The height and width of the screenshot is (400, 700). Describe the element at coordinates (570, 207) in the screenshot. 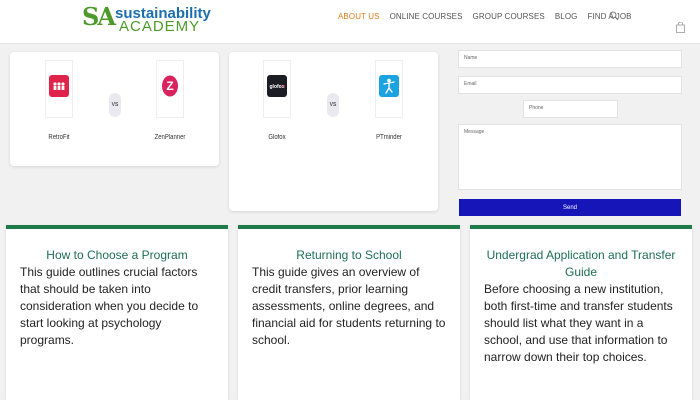

I see `send-button: Send` at that location.